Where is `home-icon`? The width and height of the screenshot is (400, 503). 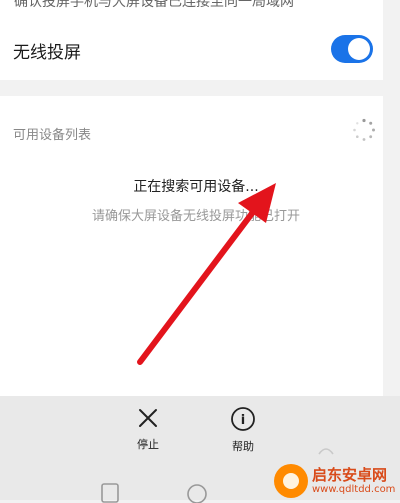 home-icon is located at coordinates (197, 493).